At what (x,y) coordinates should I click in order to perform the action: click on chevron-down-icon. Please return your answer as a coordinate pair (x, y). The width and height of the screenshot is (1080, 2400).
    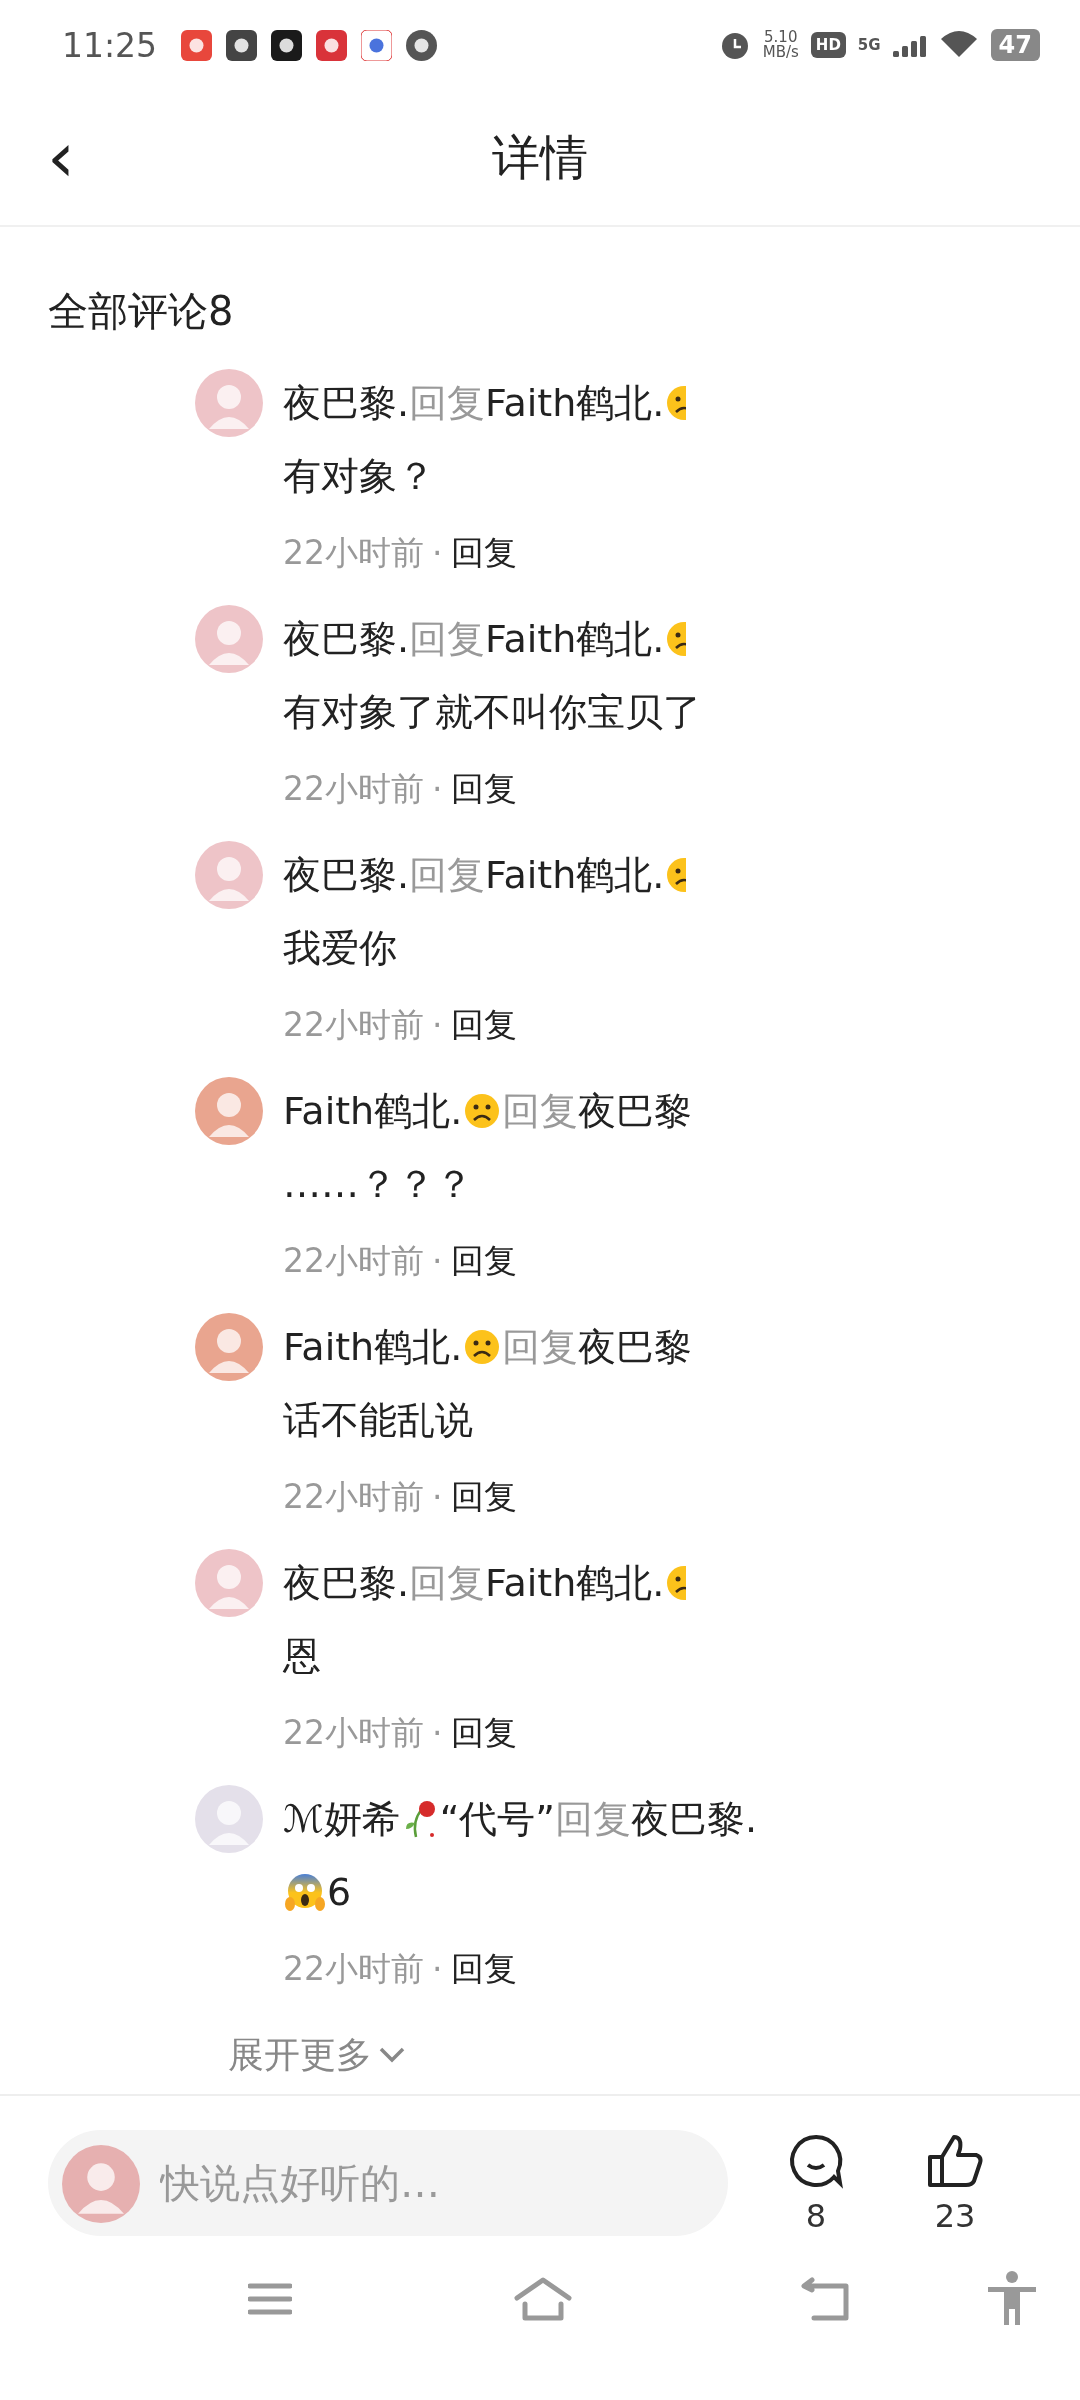
    Looking at the image, I should click on (392, 2055).